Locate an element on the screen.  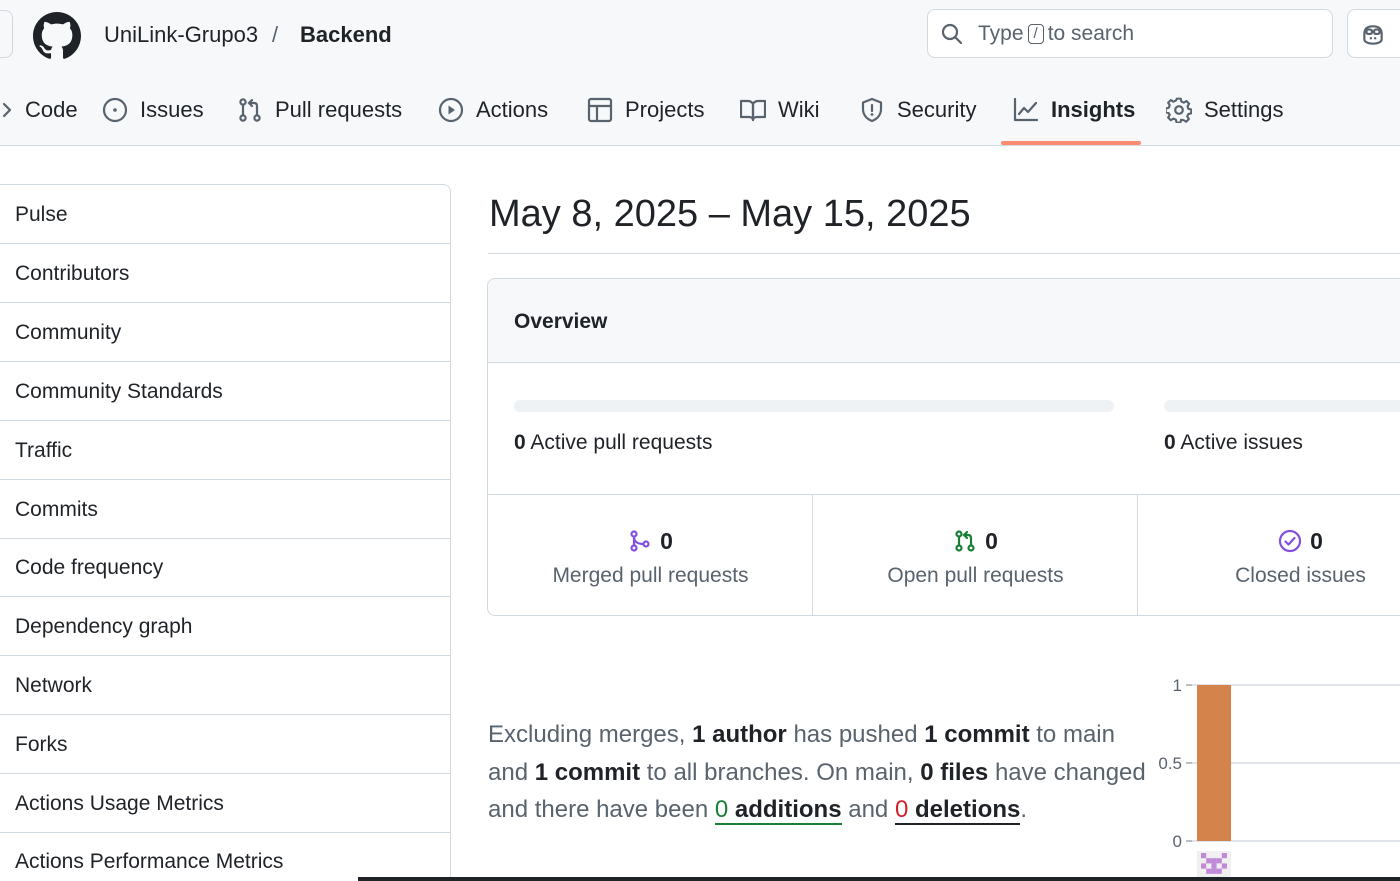
open-prs-cell: 0 Open pull requests is located at coordinates (975, 555).